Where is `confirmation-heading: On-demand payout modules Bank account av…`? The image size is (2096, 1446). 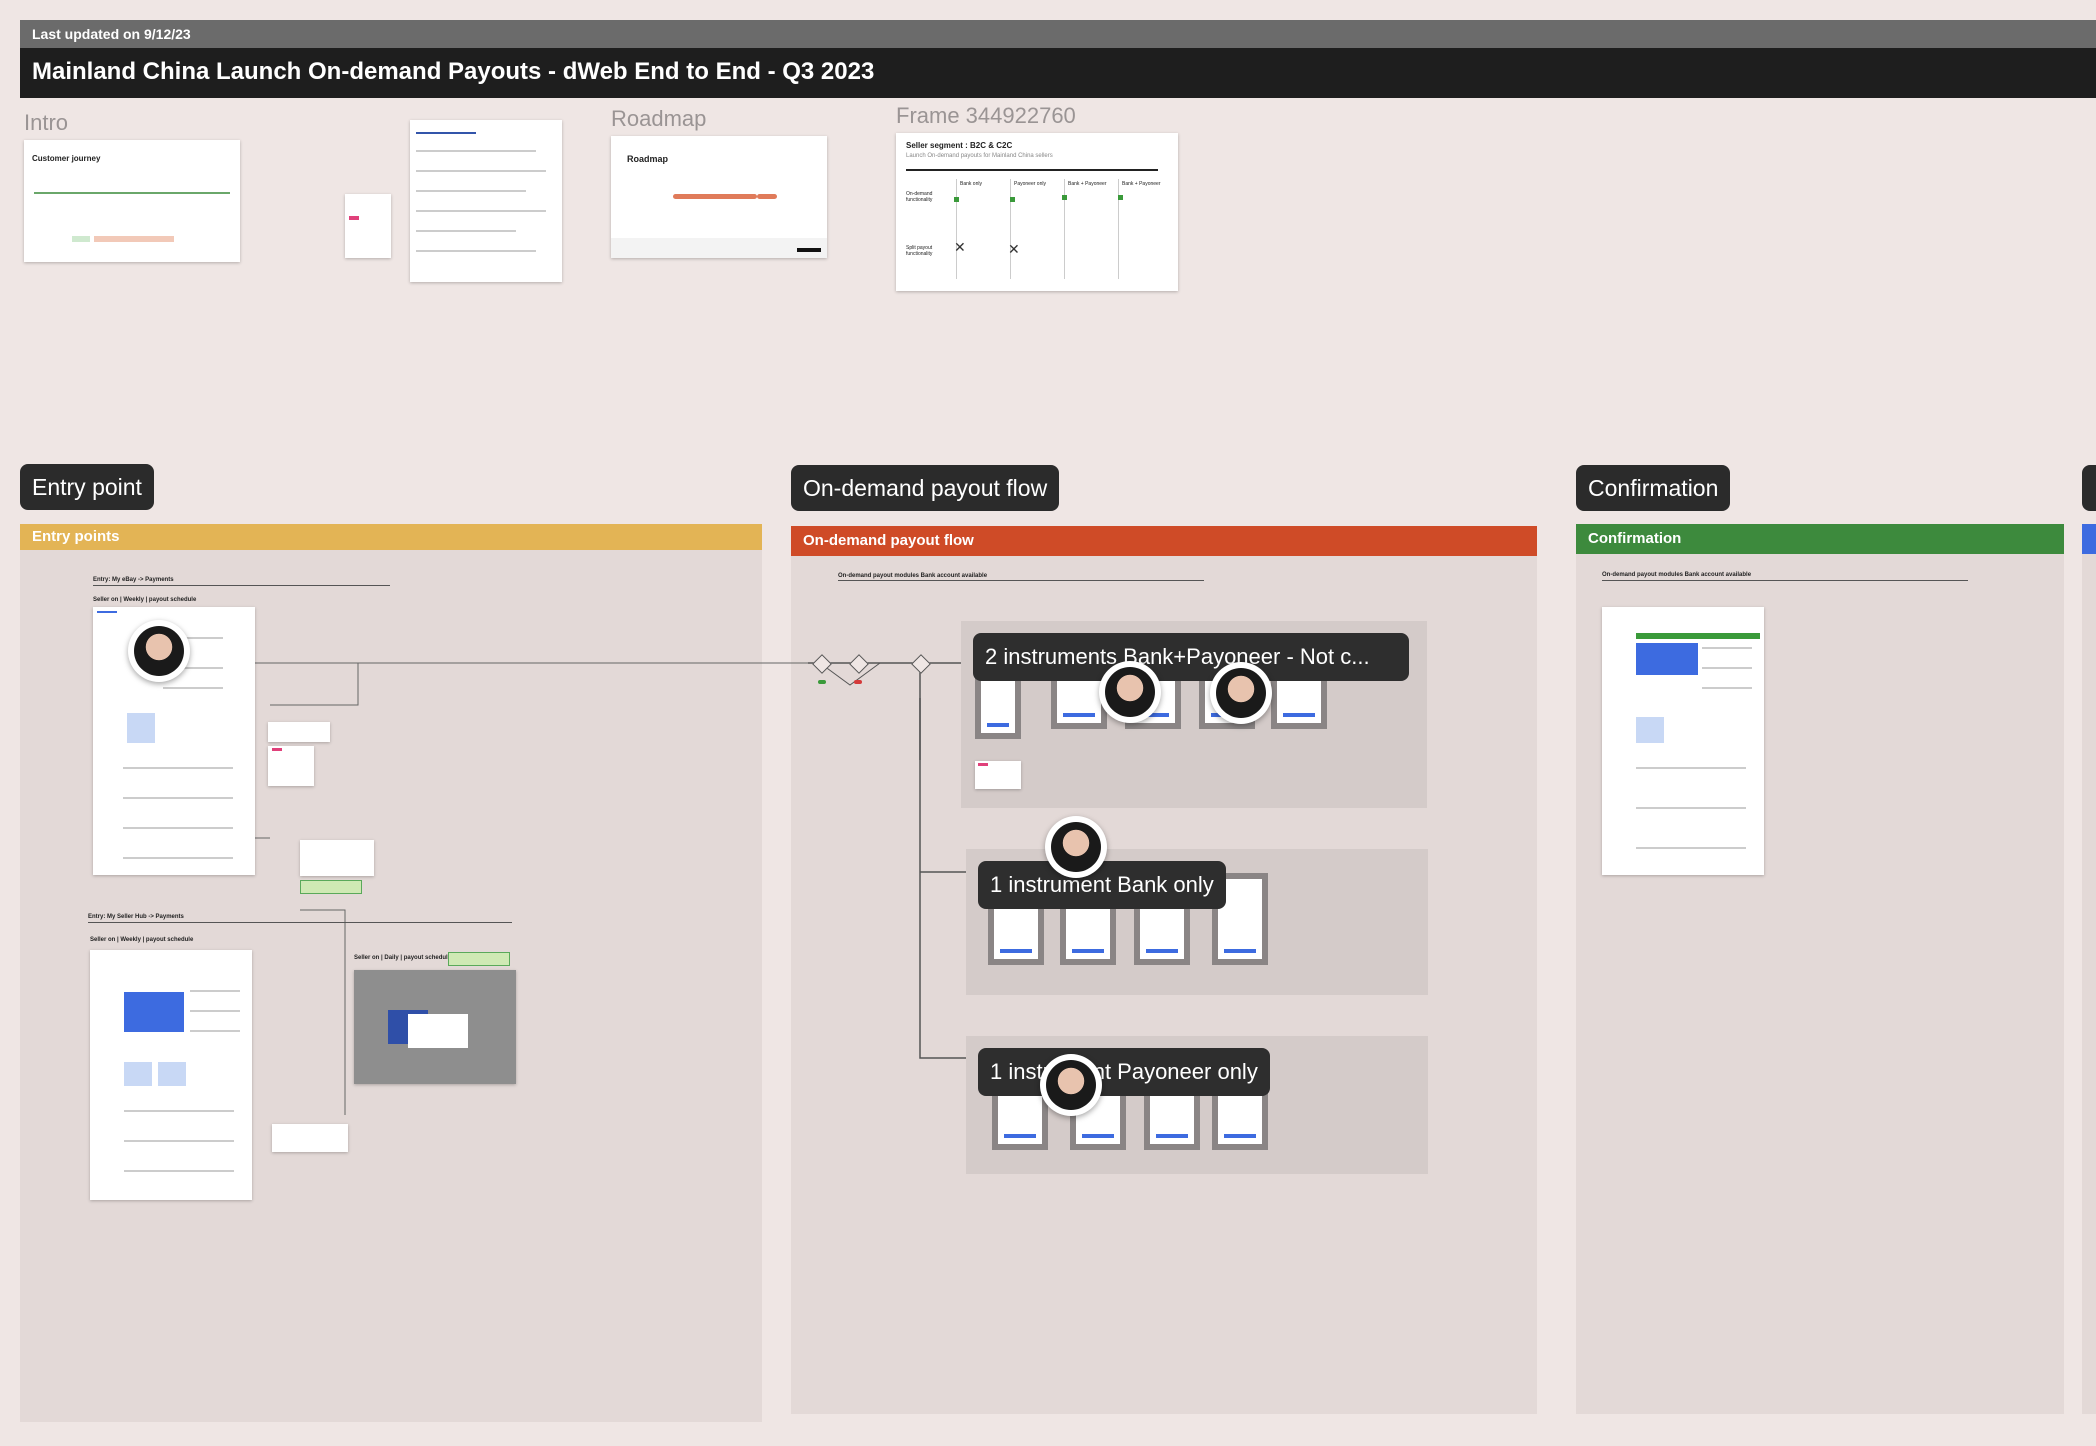 confirmation-heading: On-demand payout modules Bank account av… is located at coordinates (1677, 575).